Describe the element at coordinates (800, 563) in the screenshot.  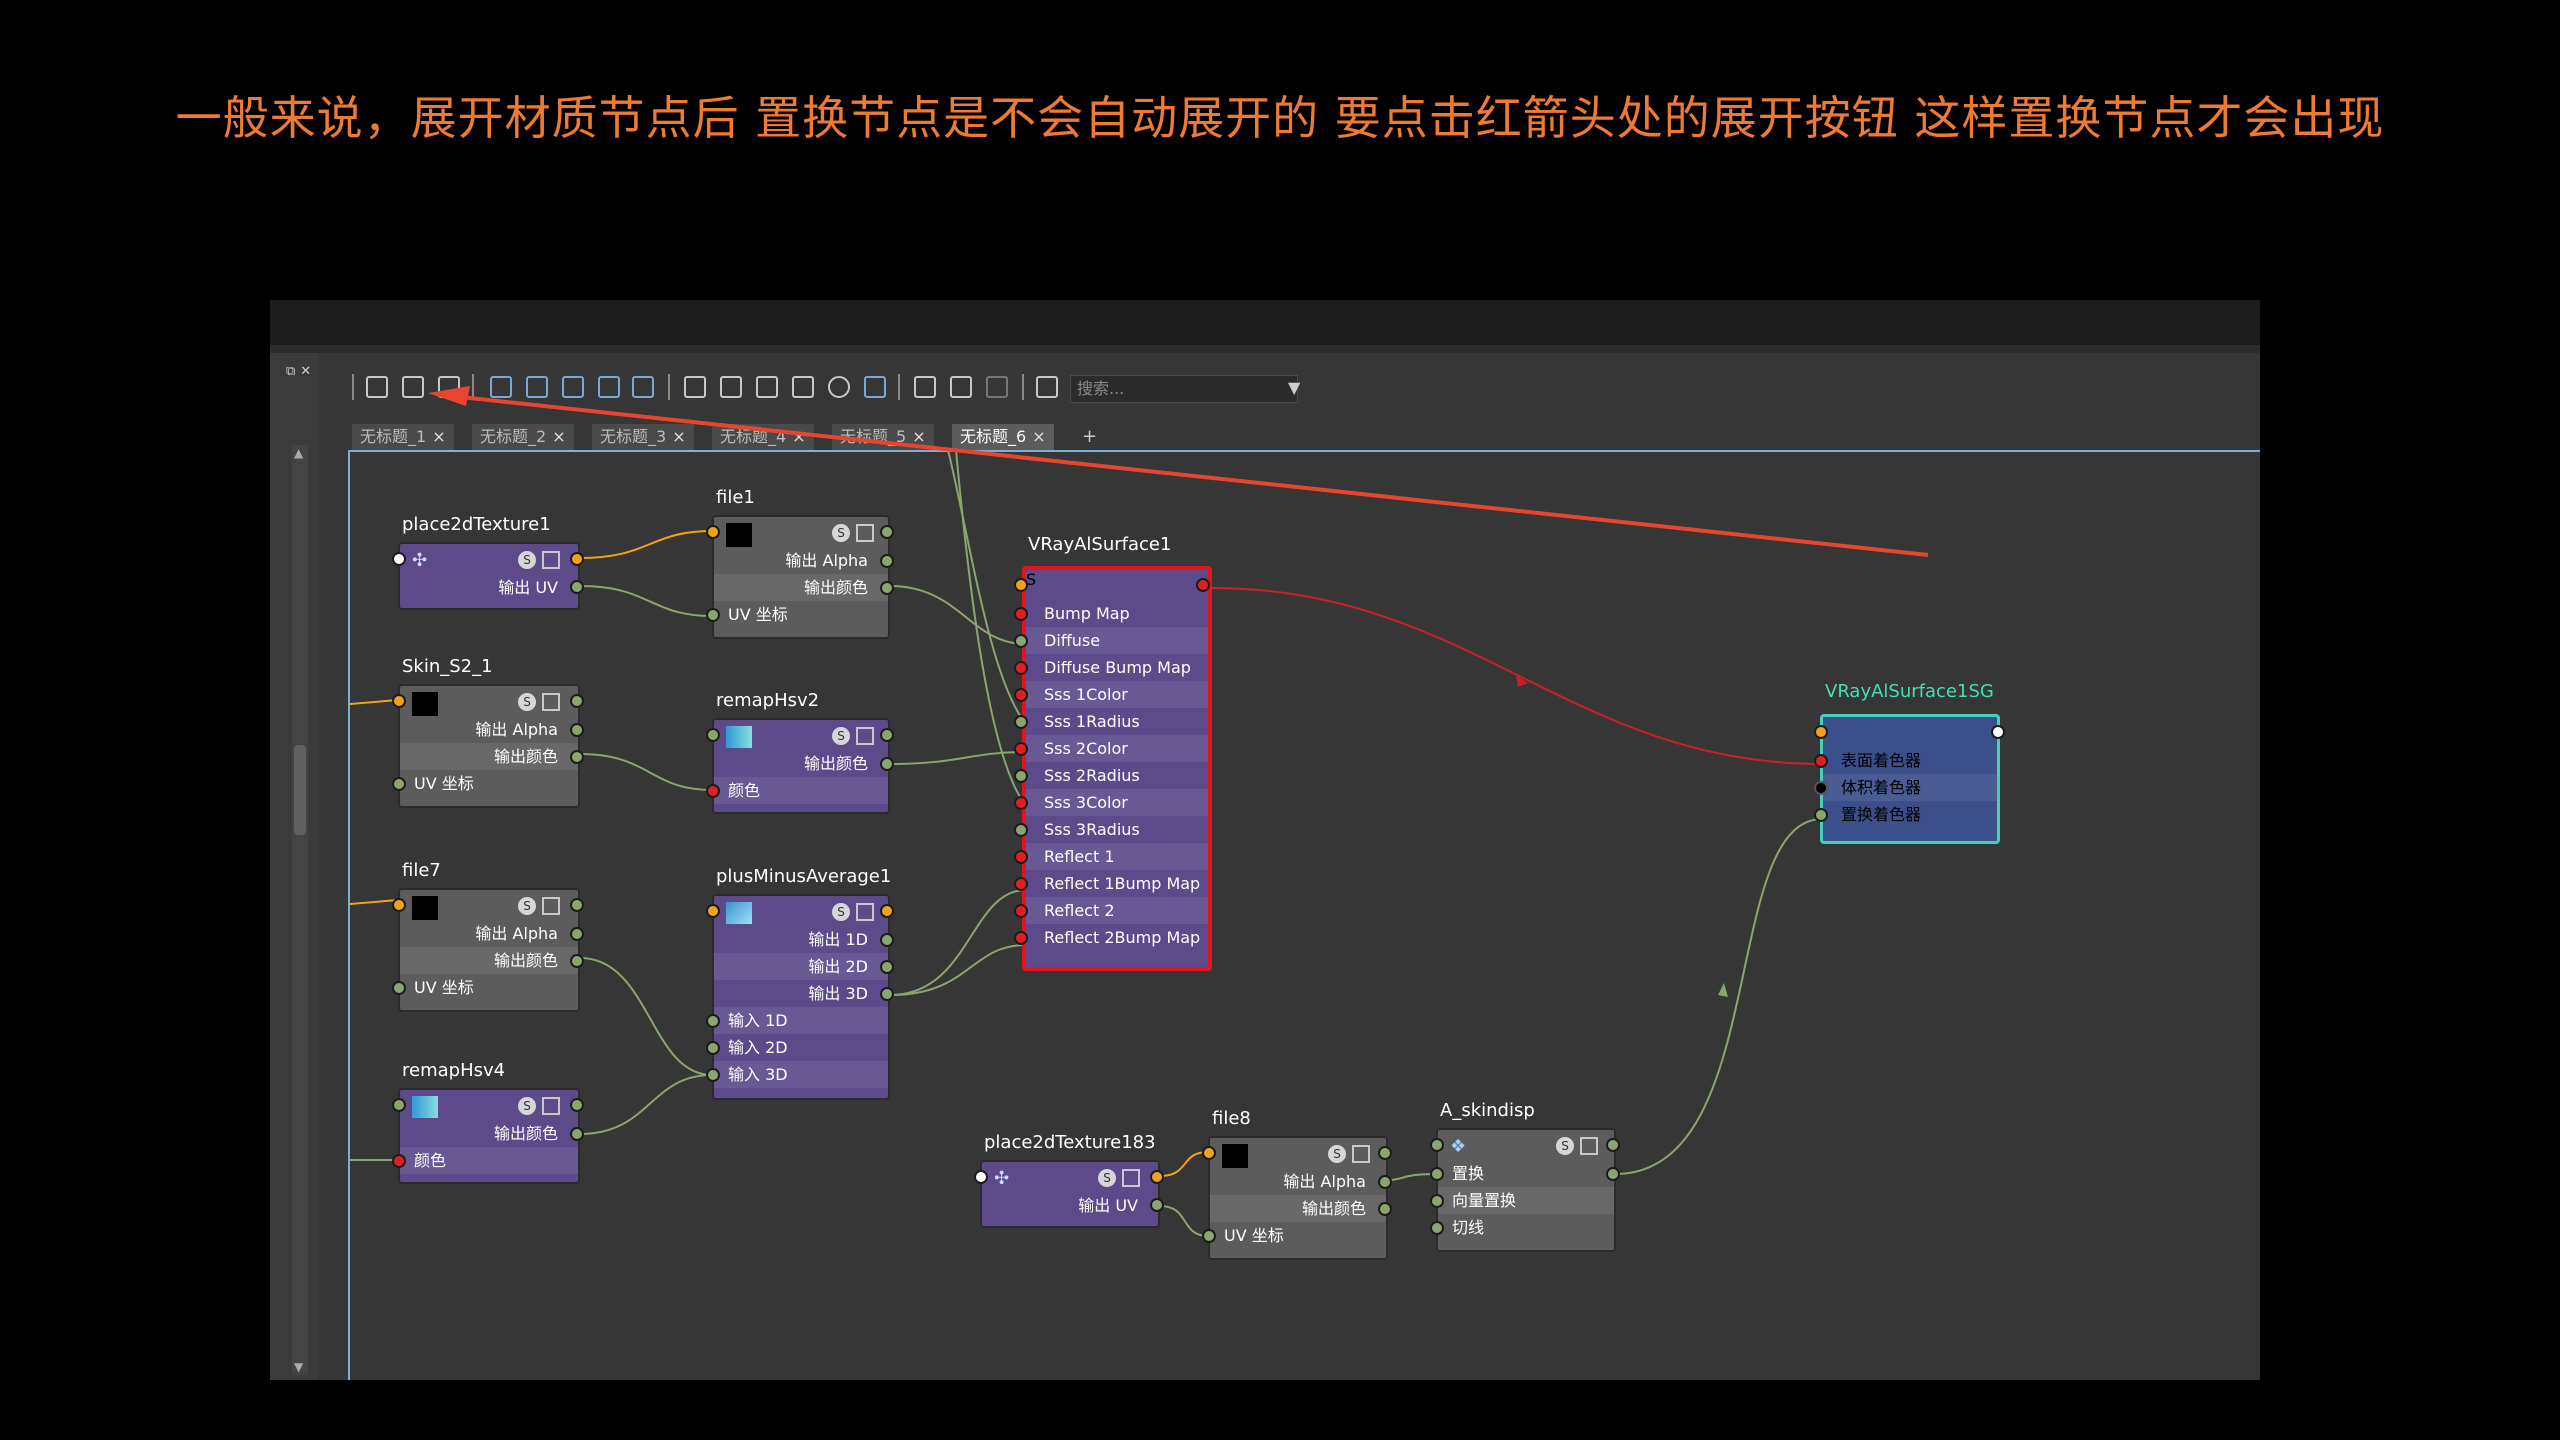
I see `node-file1: file1 S 输出 Alpha 输出颜色 UV 坐标` at that location.